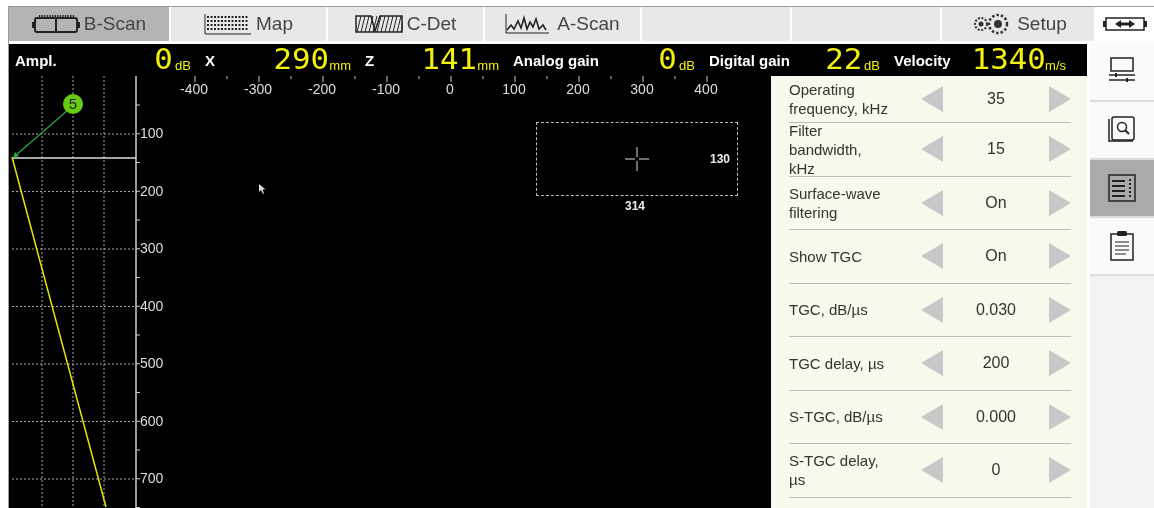  Describe the element at coordinates (1055, 65) in the screenshot. I see `readout-unit: m/s` at that location.